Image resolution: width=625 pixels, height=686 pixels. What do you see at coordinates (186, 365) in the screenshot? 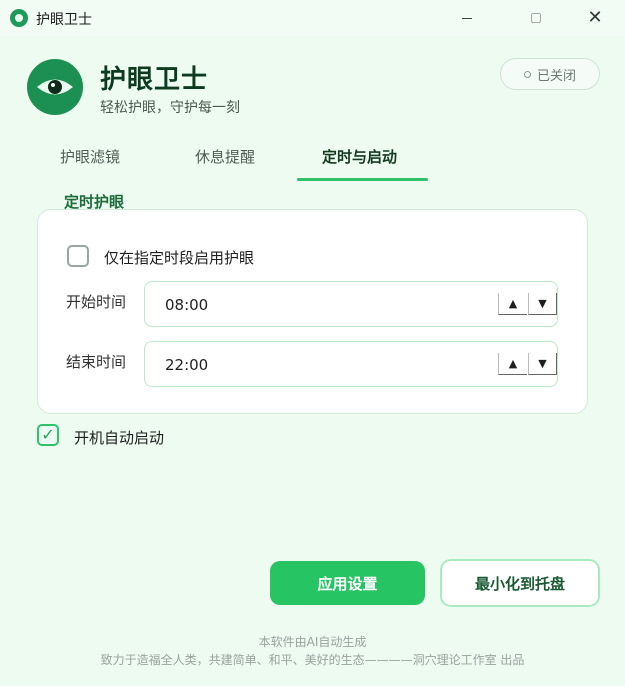
I see `end-time-value: 22:00` at bounding box center [186, 365].